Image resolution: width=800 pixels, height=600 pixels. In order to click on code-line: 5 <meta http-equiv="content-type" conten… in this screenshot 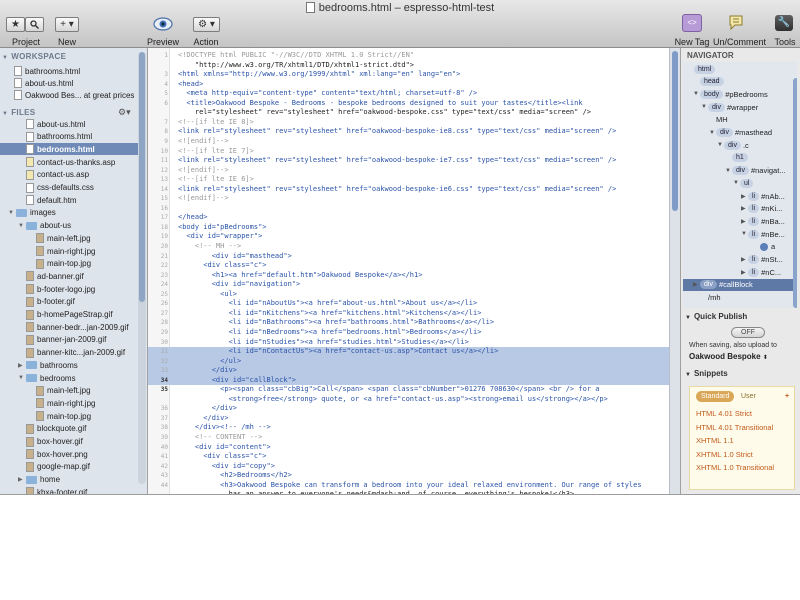, I will do `click(408, 94)`.